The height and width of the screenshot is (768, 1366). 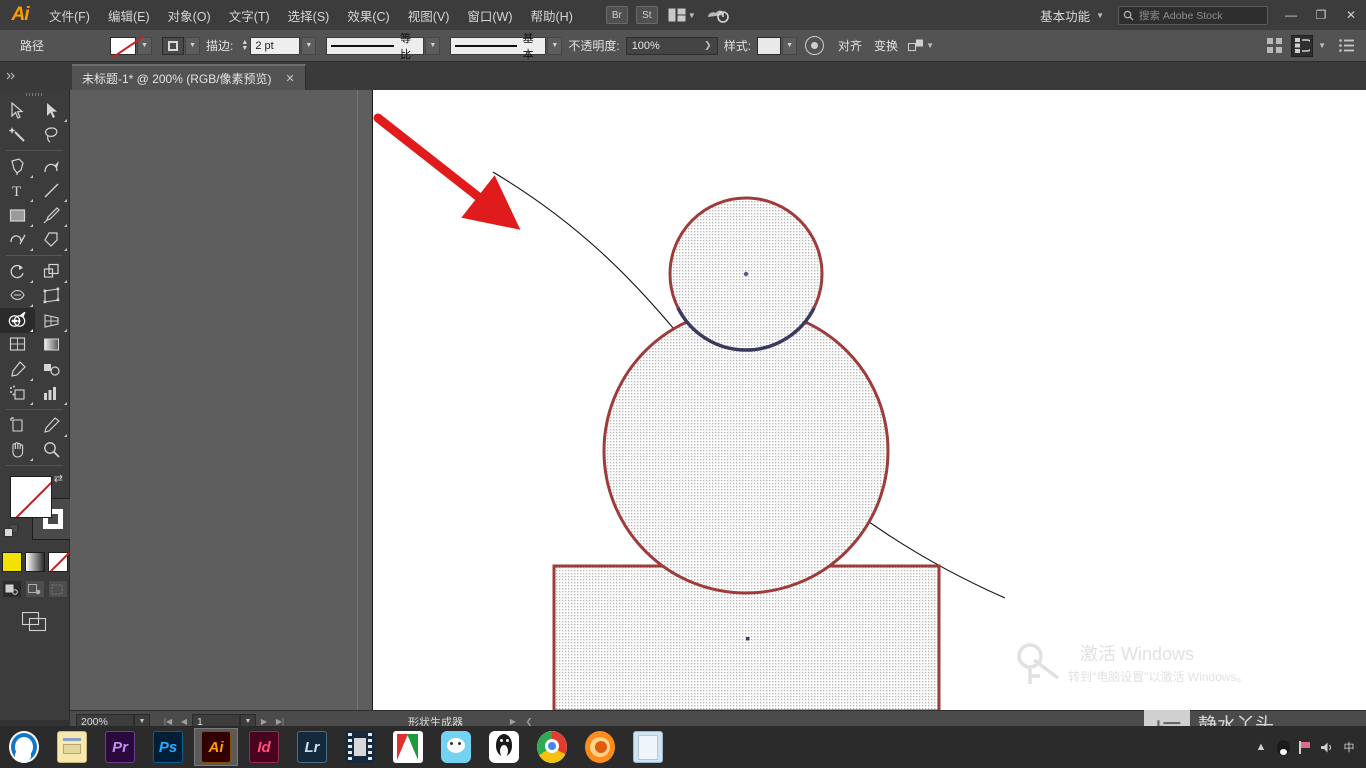 I want to click on arrange-documents-button: ▼, so click(x=685, y=15).